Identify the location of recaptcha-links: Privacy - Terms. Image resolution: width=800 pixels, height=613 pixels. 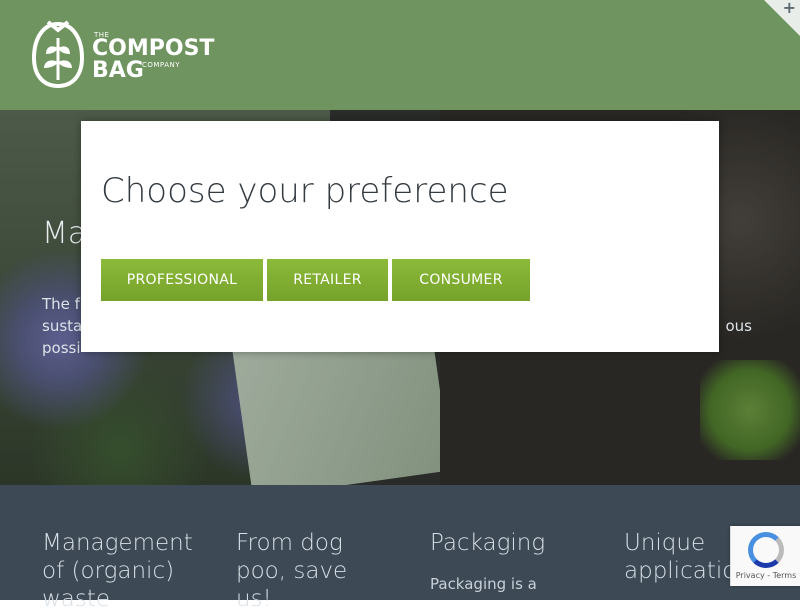
(765, 575).